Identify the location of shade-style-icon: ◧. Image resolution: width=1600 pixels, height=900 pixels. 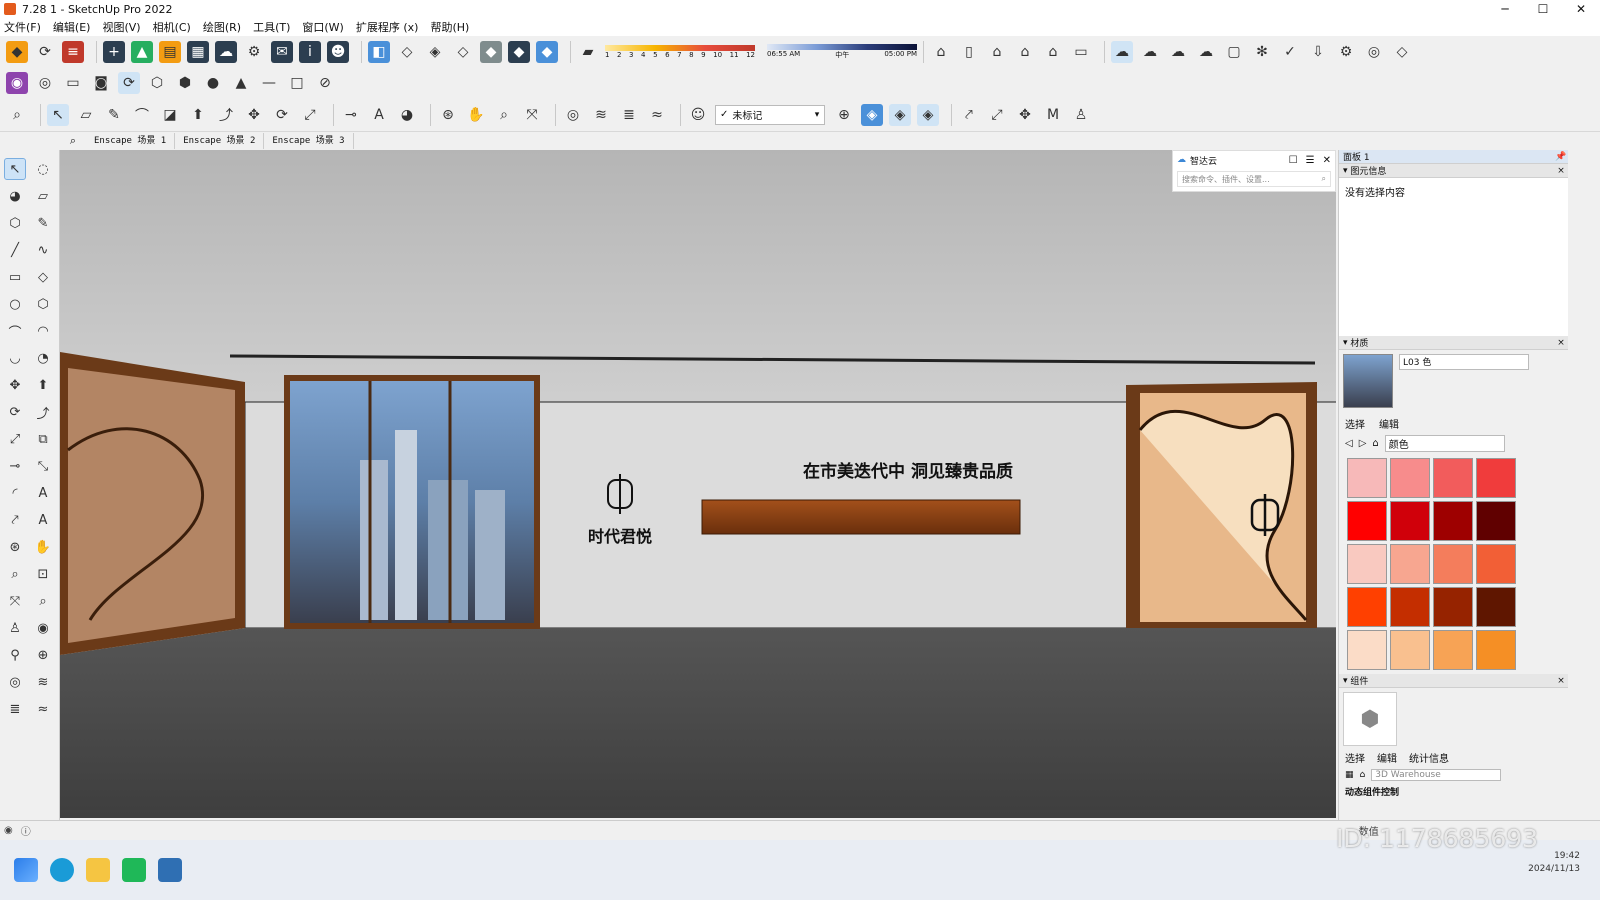
(379, 52).